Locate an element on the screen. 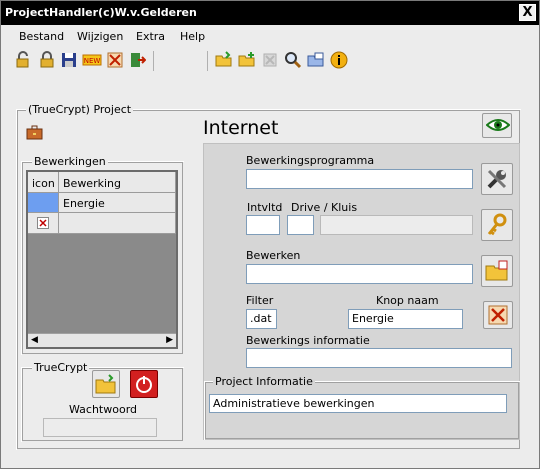 The height and width of the screenshot is (469, 540). password-field is located at coordinates (100, 427).